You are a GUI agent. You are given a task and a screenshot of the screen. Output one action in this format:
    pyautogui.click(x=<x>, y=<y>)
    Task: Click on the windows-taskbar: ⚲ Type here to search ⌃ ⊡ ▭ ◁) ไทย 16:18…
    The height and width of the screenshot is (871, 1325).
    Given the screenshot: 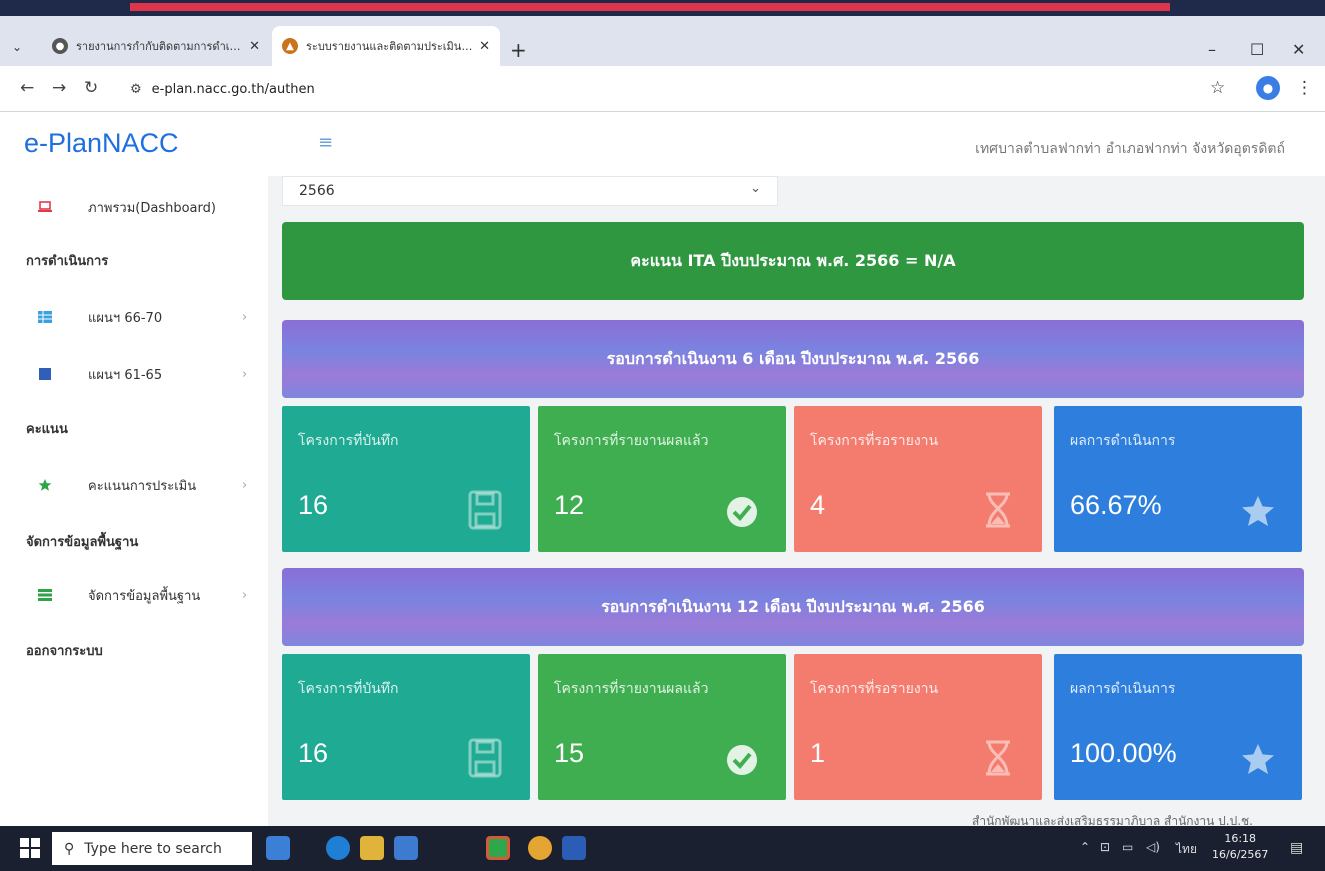 What is the action you would take?
    pyautogui.click(x=662, y=848)
    